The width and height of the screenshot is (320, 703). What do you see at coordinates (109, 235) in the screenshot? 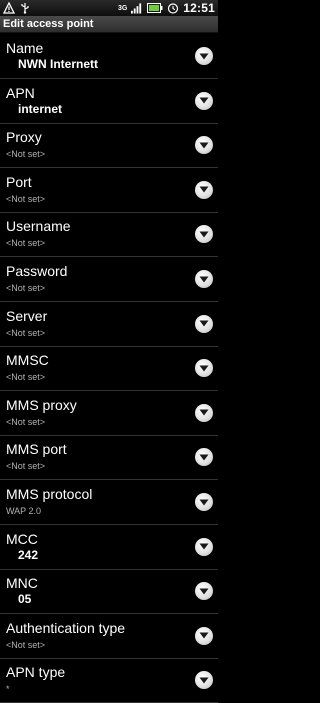
I see `setting-row-username: Username <Not set>` at bounding box center [109, 235].